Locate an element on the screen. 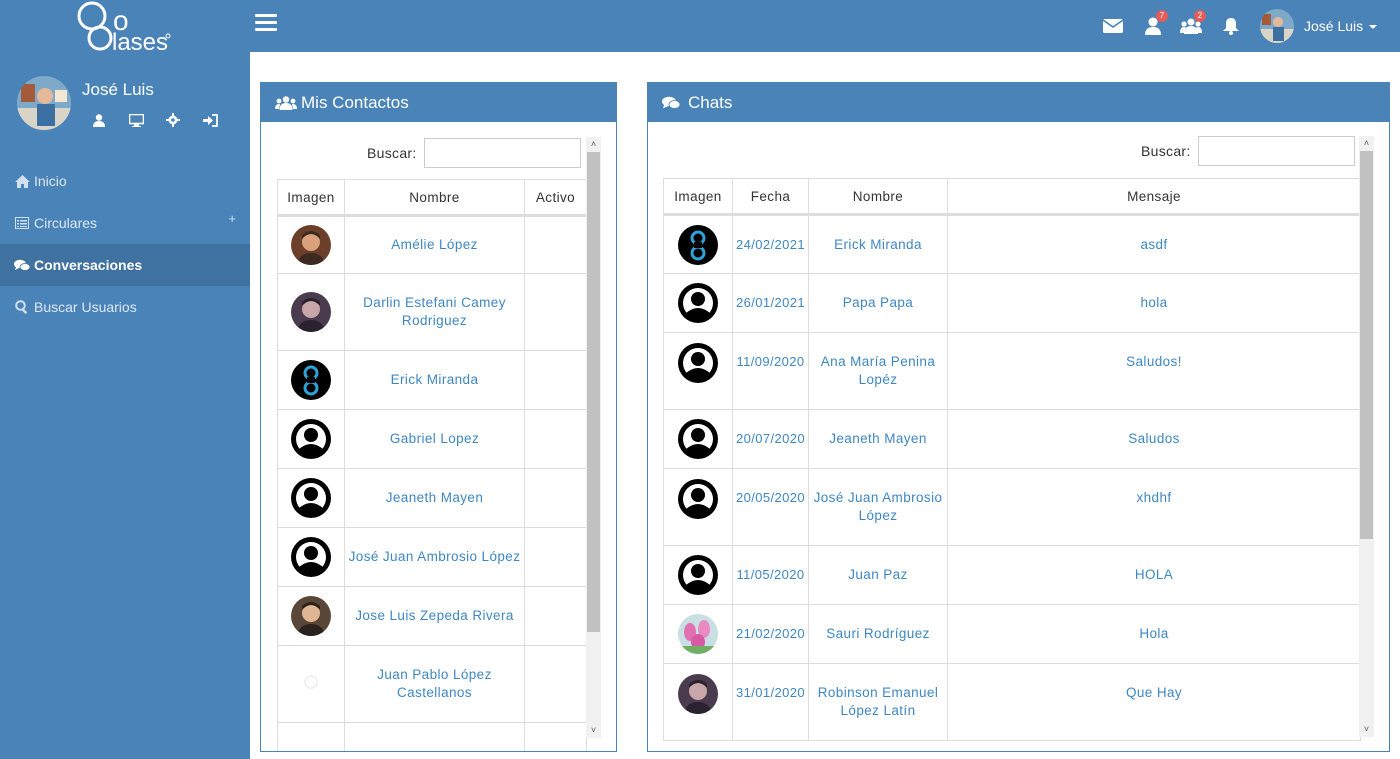 The image size is (1400, 759). expand-icon: + is located at coordinates (232, 218).